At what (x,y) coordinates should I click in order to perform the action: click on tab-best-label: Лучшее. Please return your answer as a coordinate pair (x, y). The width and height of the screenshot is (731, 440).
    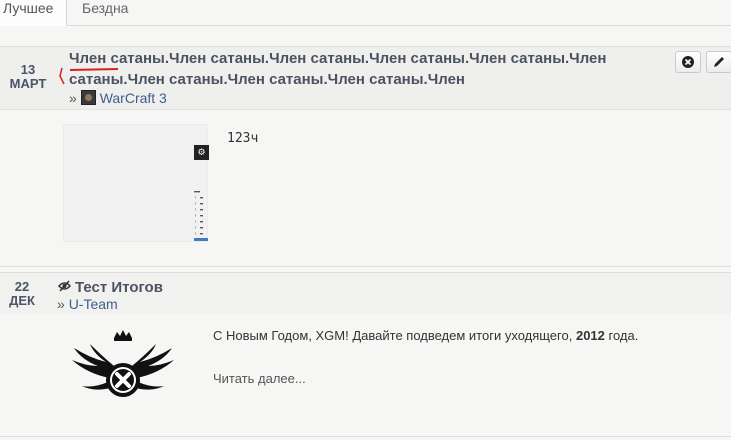
    Looking at the image, I should click on (28, 8).